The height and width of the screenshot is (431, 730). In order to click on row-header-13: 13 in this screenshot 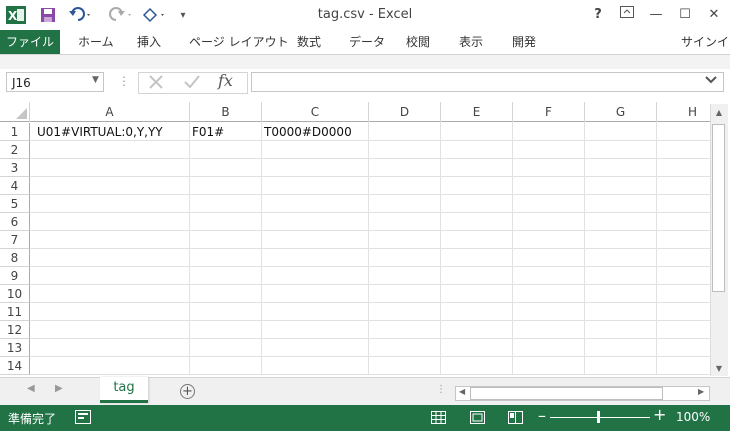, I will do `click(15, 348)`.